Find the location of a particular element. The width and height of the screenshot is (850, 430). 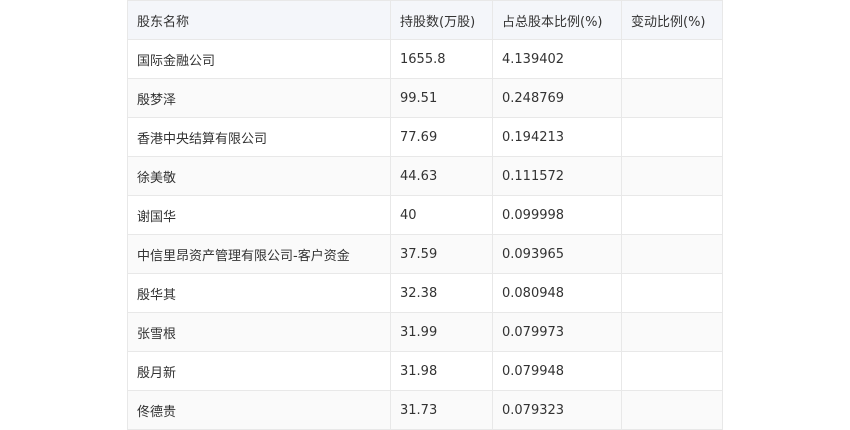

cell-ratio: 0.194213 is located at coordinates (557, 137).